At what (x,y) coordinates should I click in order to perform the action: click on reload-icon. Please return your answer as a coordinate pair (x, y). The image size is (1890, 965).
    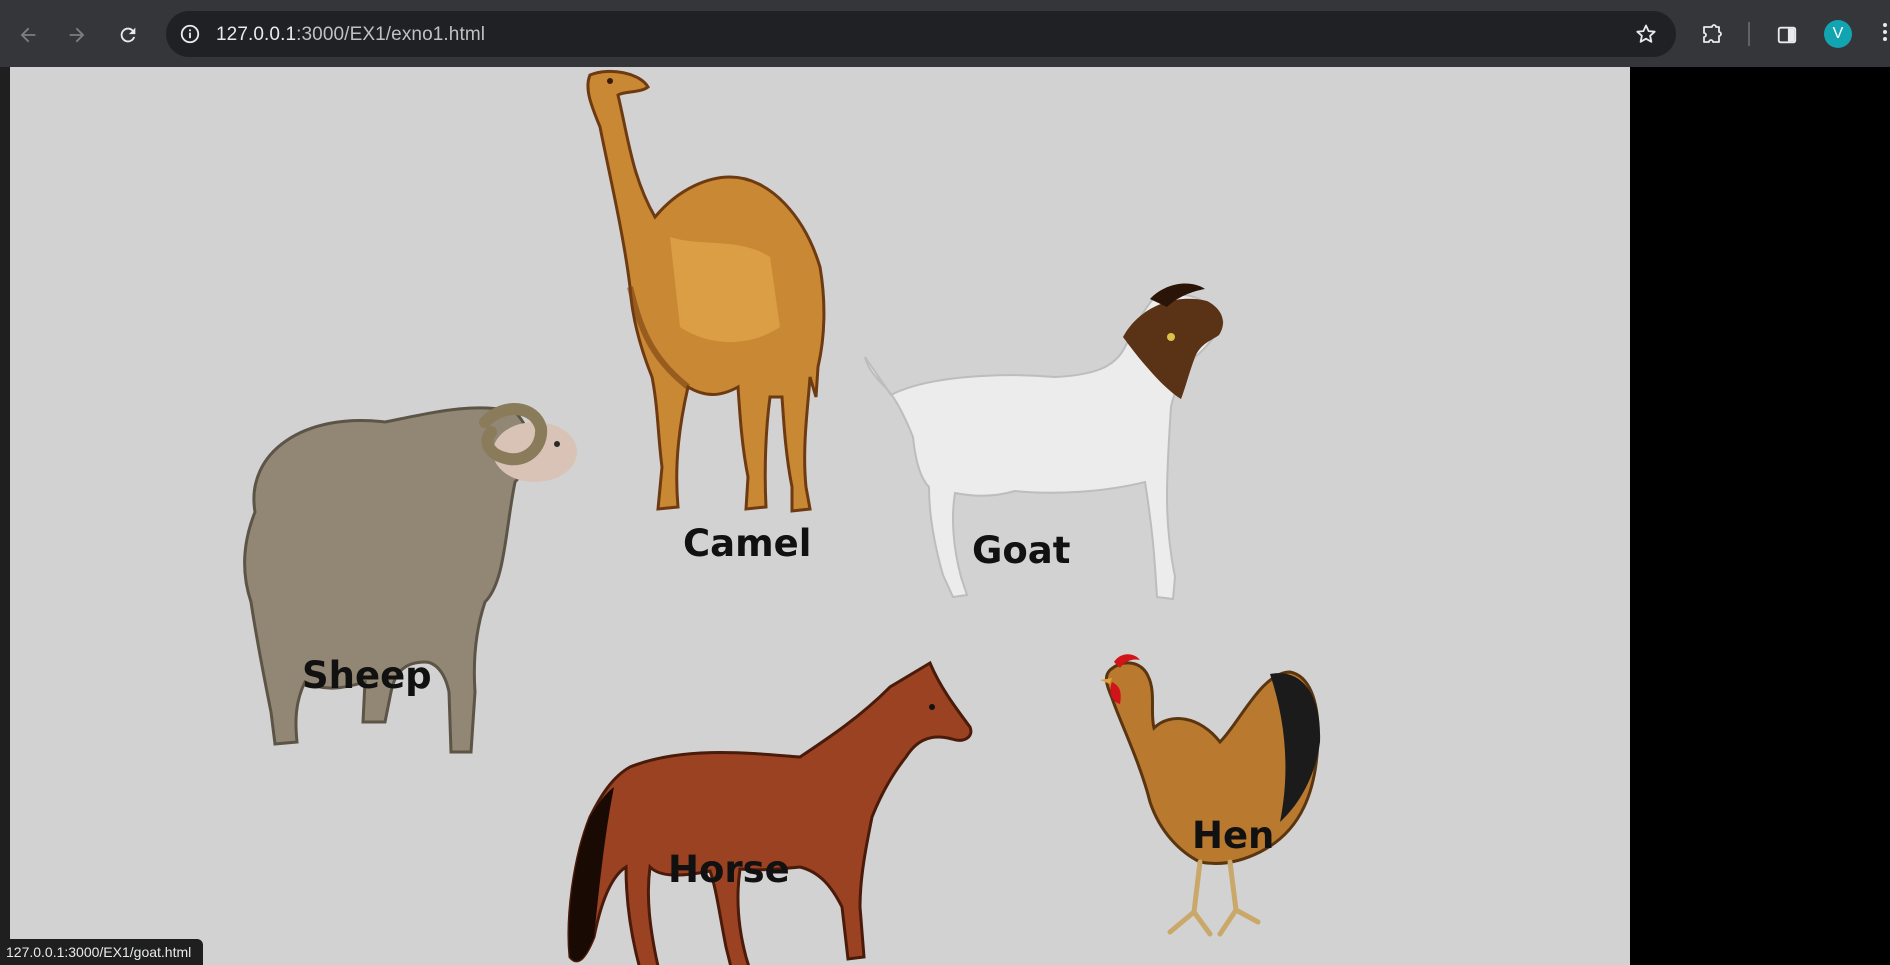
    Looking at the image, I should click on (128, 35).